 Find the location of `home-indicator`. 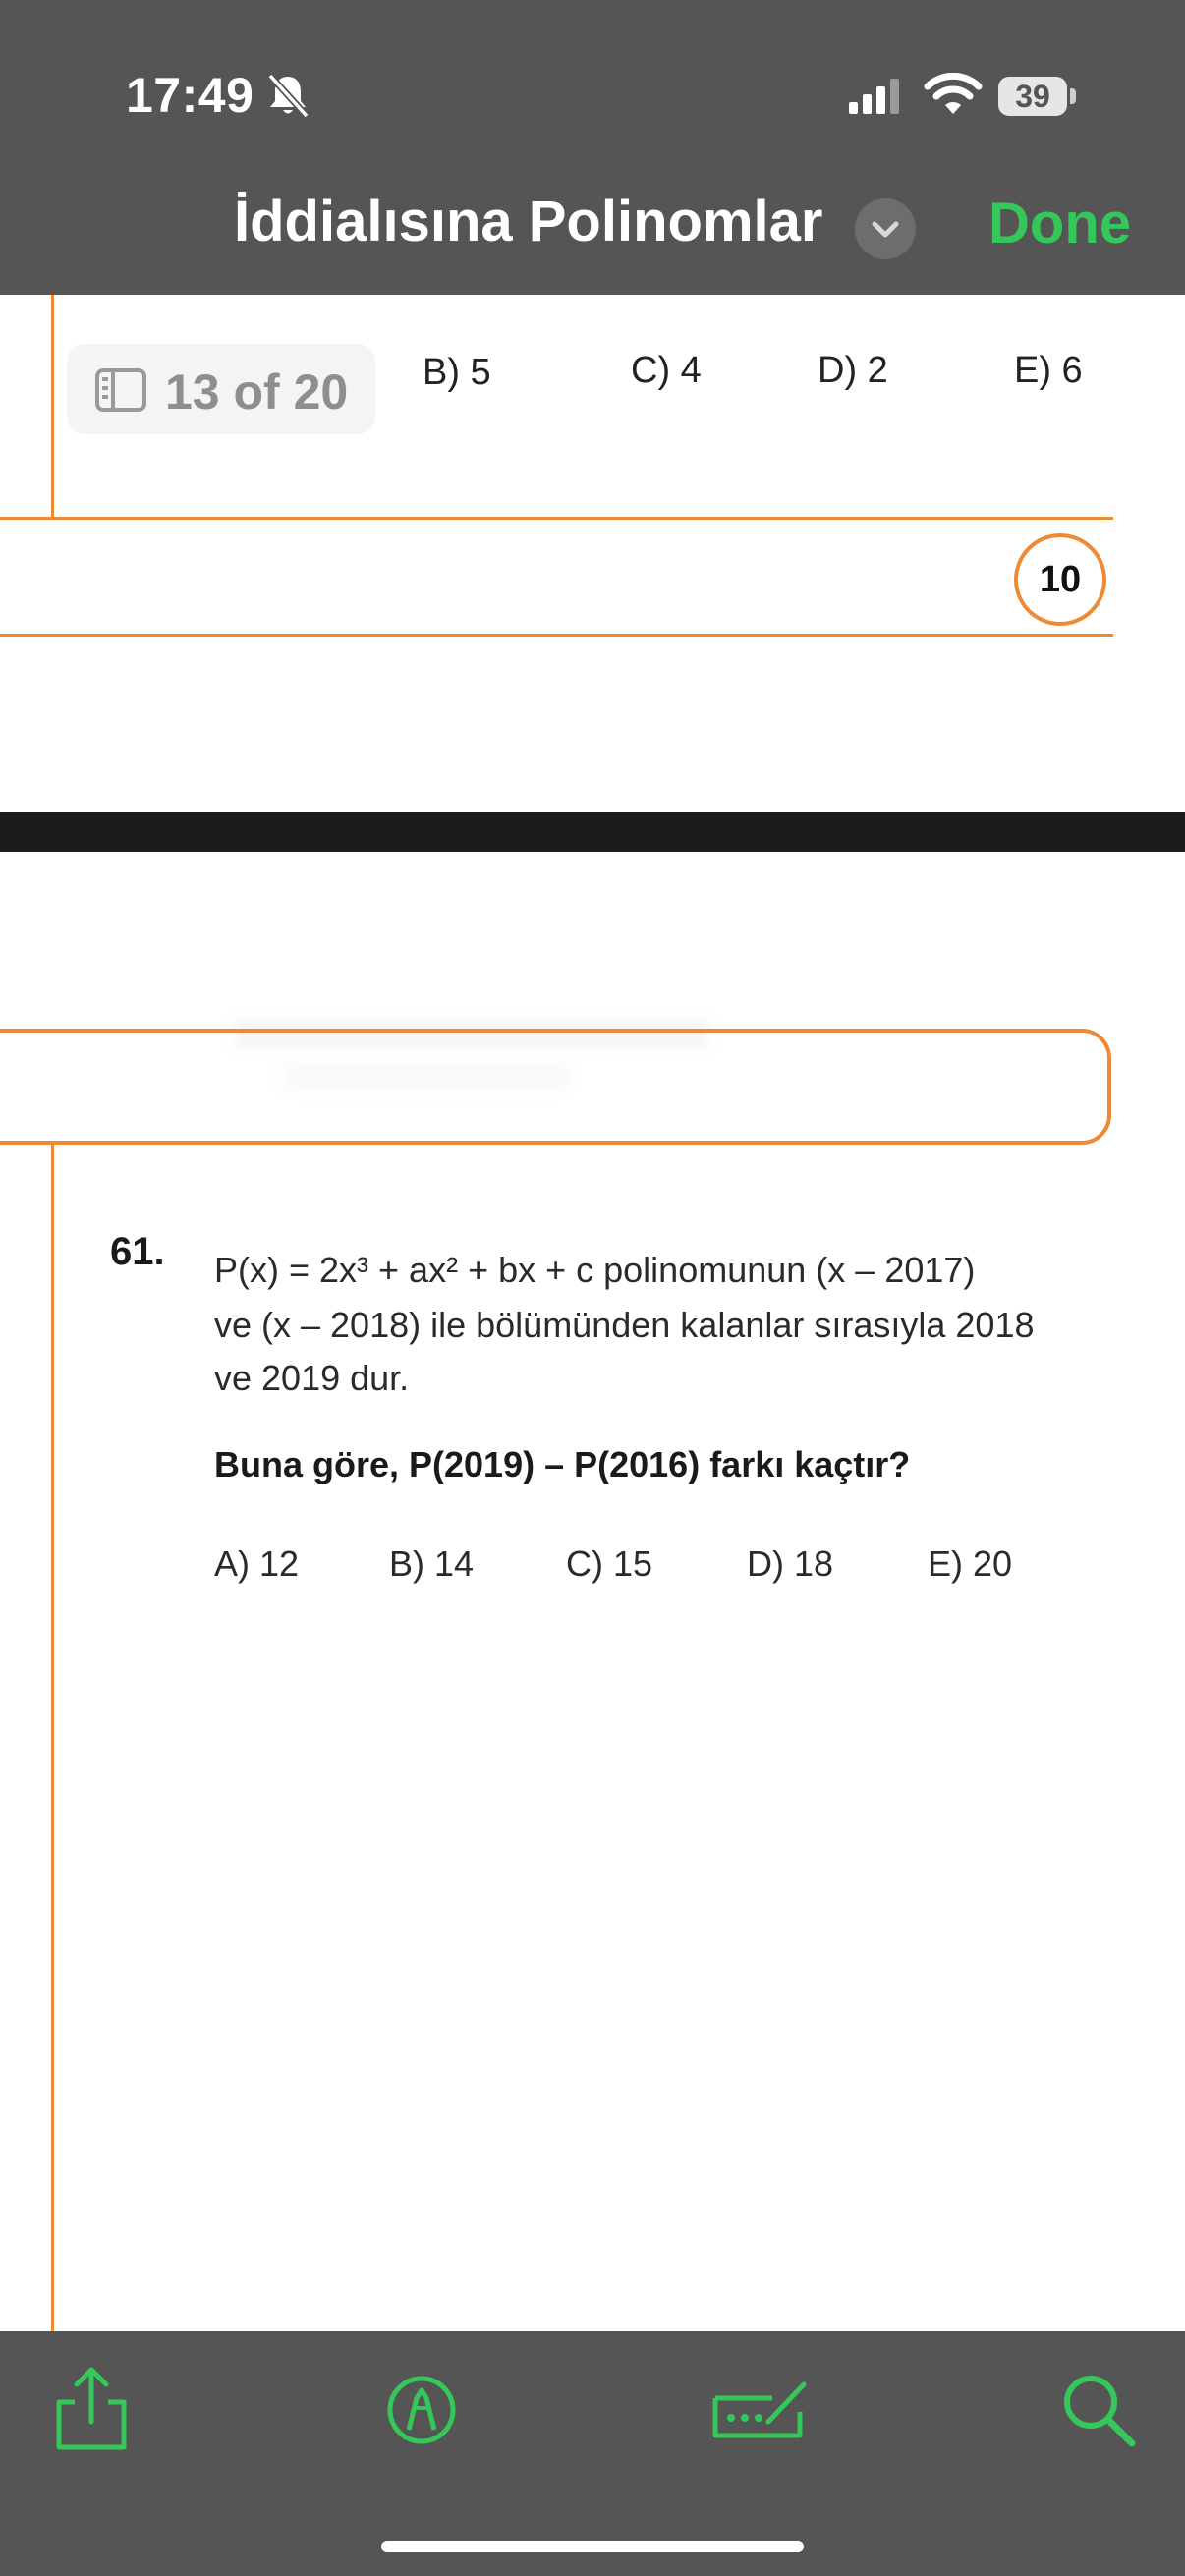

home-indicator is located at coordinates (592, 2546).